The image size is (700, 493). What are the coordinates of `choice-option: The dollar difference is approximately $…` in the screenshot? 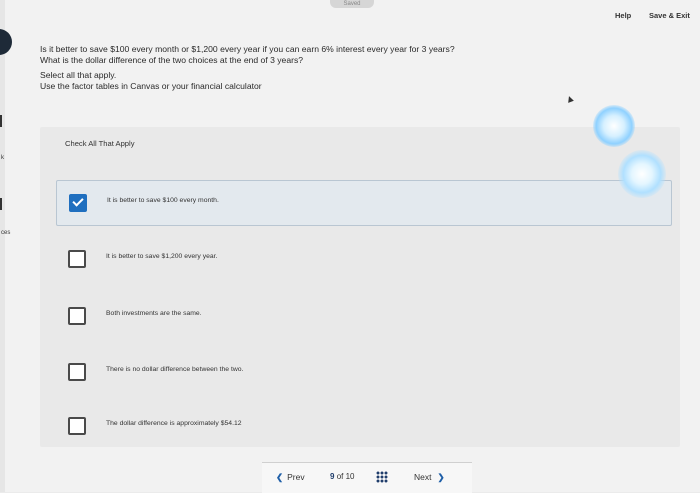 It's located at (363, 426).